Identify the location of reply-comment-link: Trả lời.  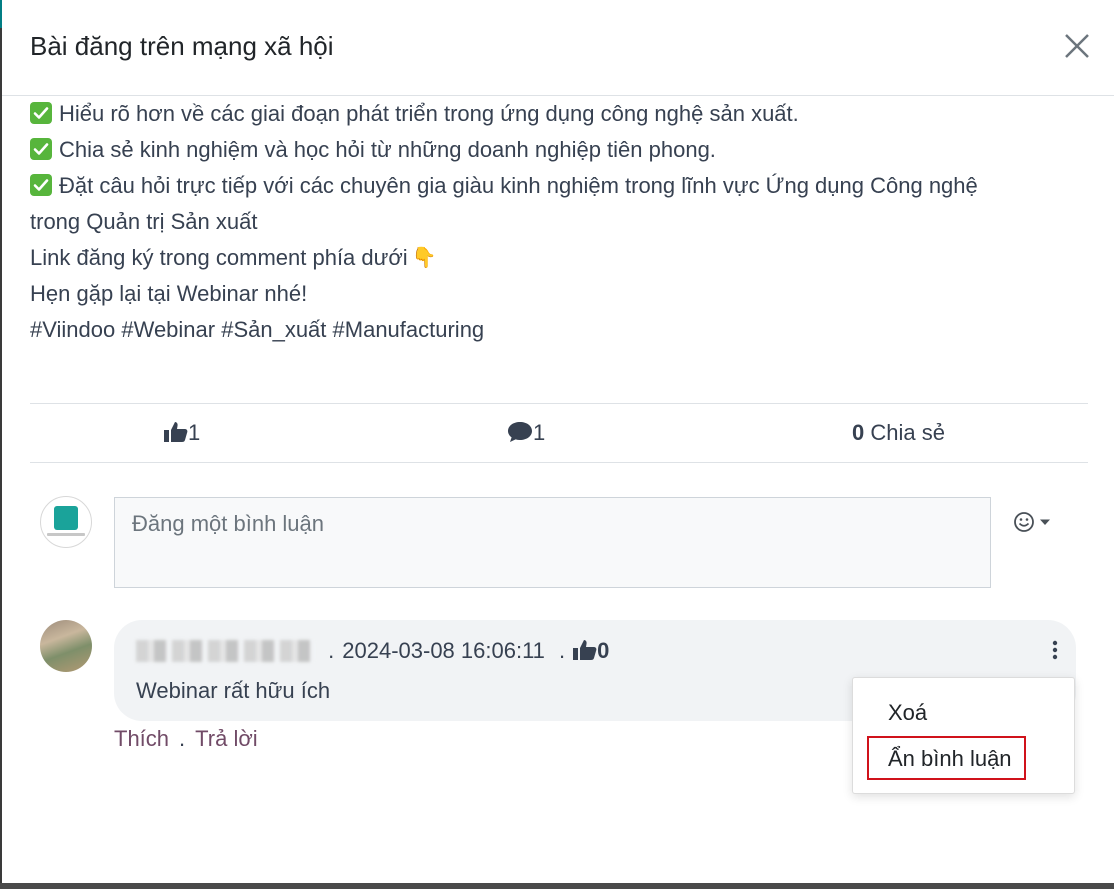
(226, 738).